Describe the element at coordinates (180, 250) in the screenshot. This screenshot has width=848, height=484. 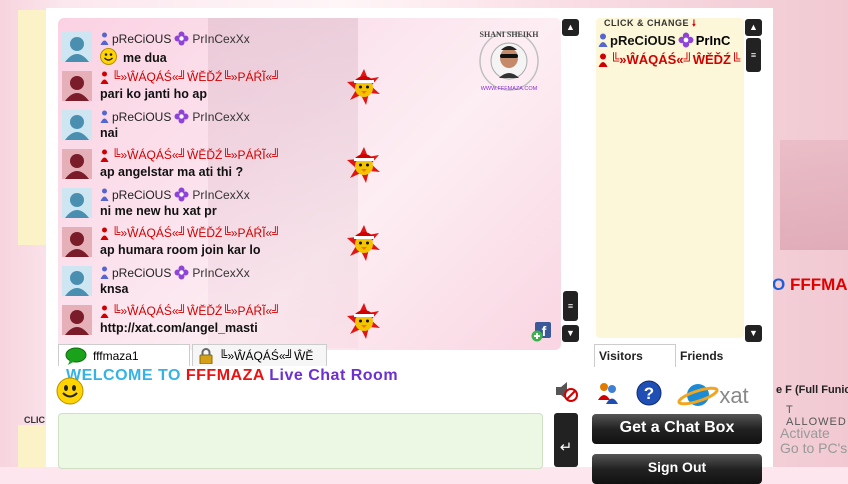
I see `message-text: ap humara room join kar lo` at that location.